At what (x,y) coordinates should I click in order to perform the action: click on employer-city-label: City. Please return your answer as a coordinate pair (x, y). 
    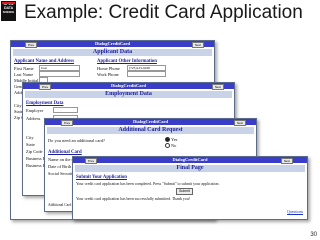
    Looking at the image, I should click on (30, 137).